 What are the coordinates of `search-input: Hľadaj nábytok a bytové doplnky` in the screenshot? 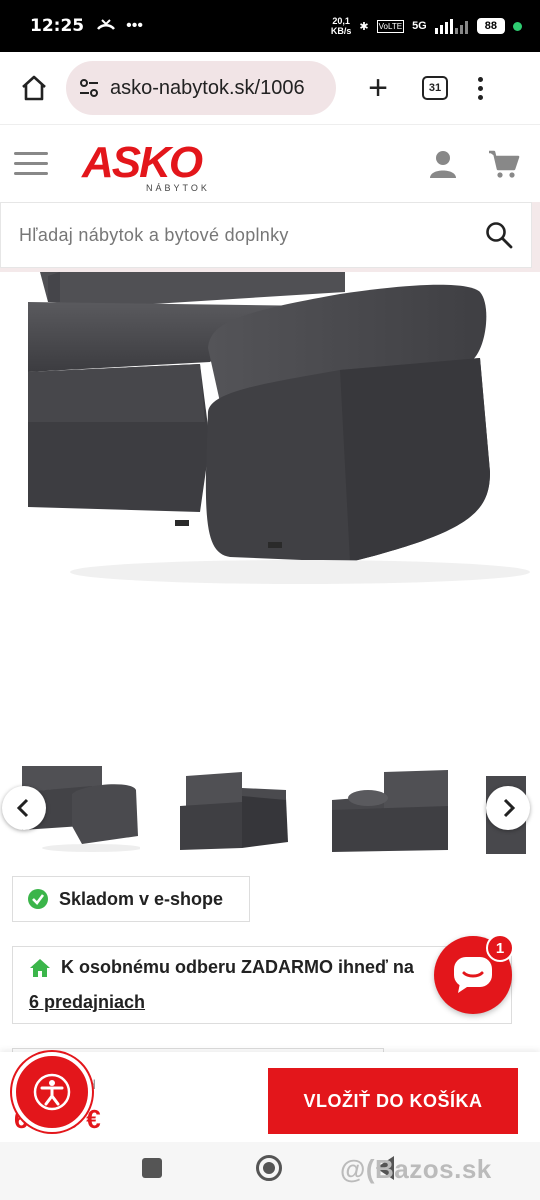 It's located at (266, 235).